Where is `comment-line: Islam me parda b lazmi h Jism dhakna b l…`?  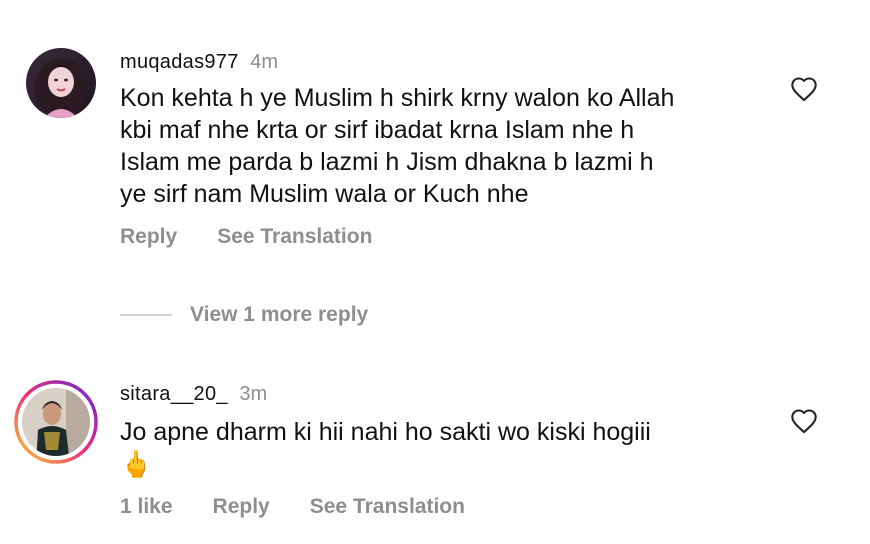
comment-line: Islam me parda b lazmi h Jism dhakna b l… is located at coordinates (387, 162).